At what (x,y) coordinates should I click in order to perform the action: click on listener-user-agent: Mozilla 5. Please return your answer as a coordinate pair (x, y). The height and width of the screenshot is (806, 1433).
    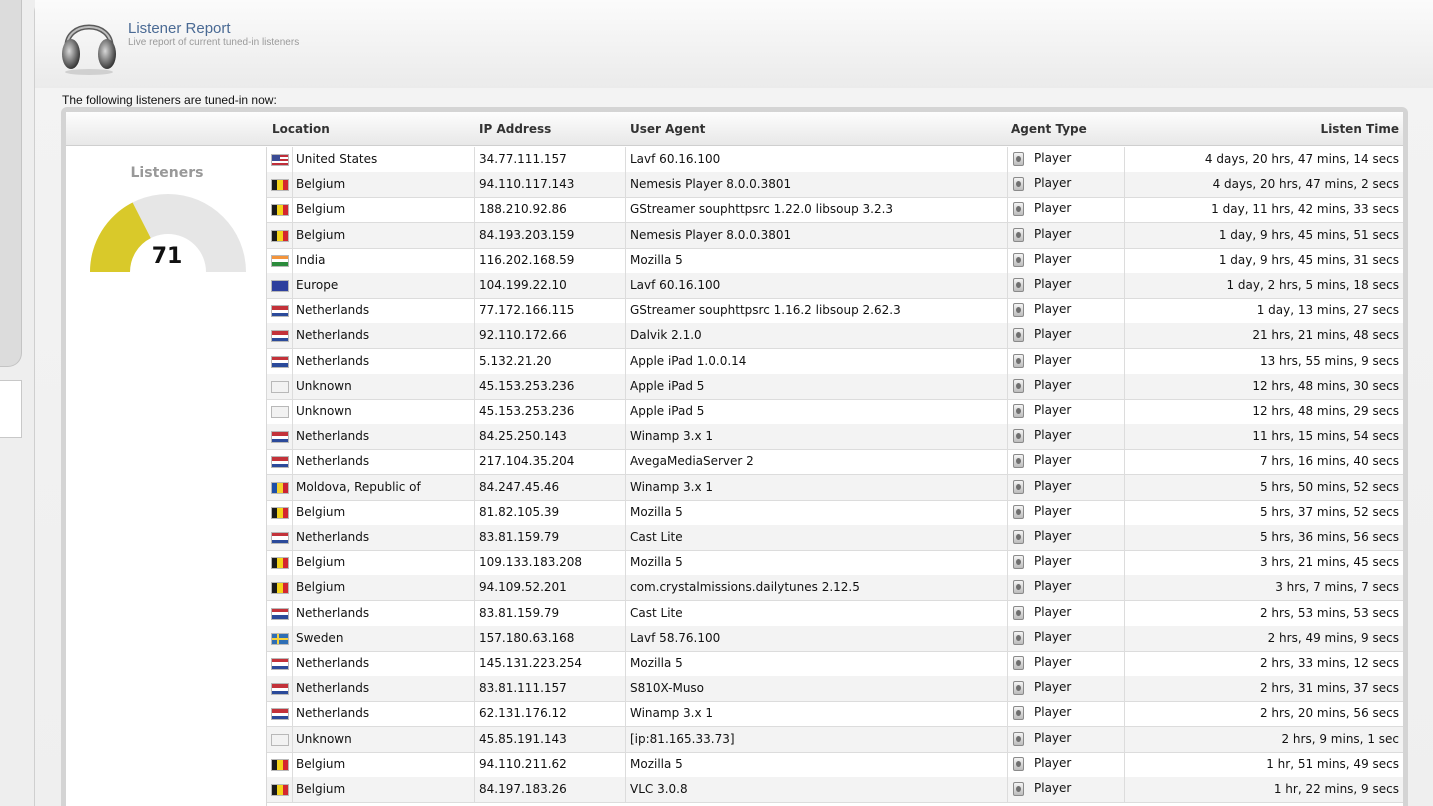
    Looking at the image, I should click on (656, 562).